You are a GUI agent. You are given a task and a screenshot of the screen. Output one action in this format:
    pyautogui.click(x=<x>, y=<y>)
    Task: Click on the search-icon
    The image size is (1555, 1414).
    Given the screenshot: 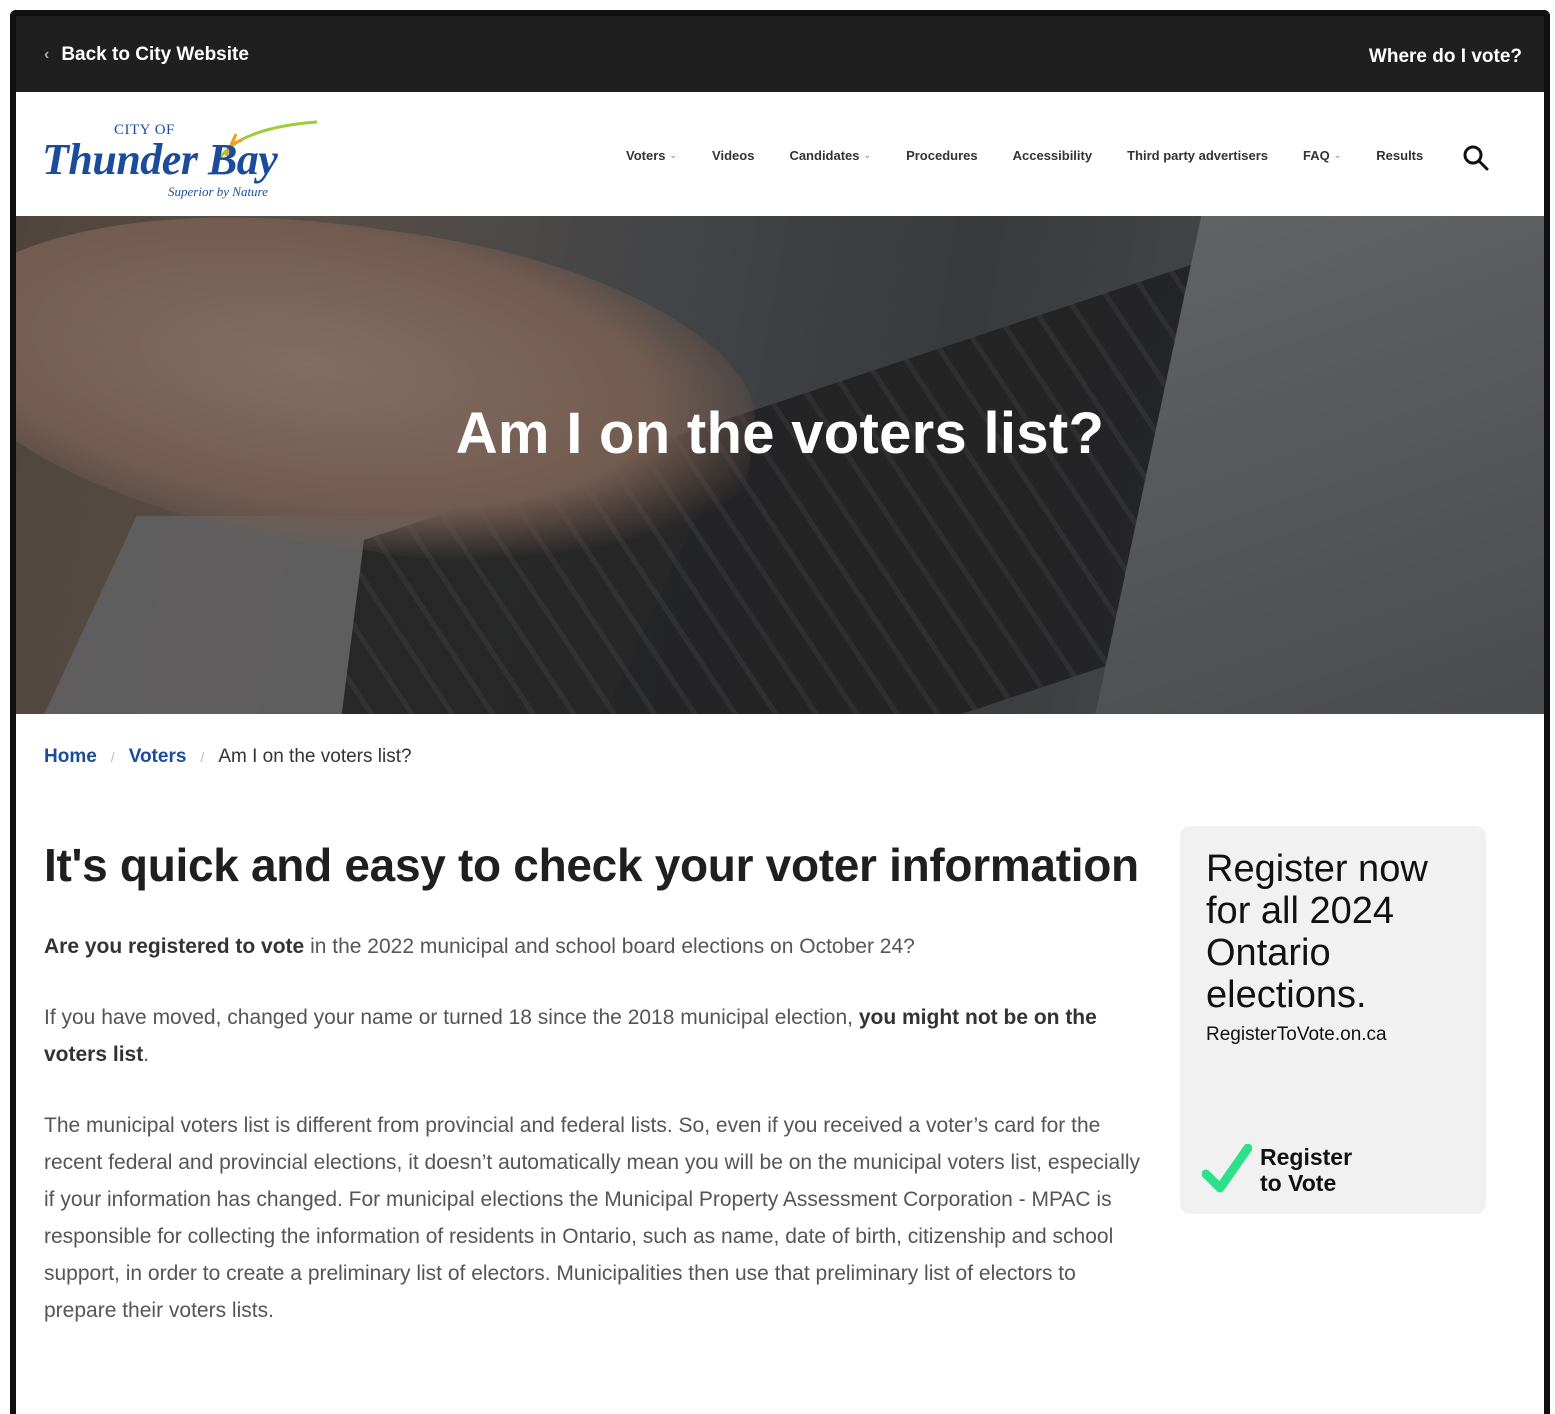 What is the action you would take?
    pyautogui.click(x=1476, y=158)
    